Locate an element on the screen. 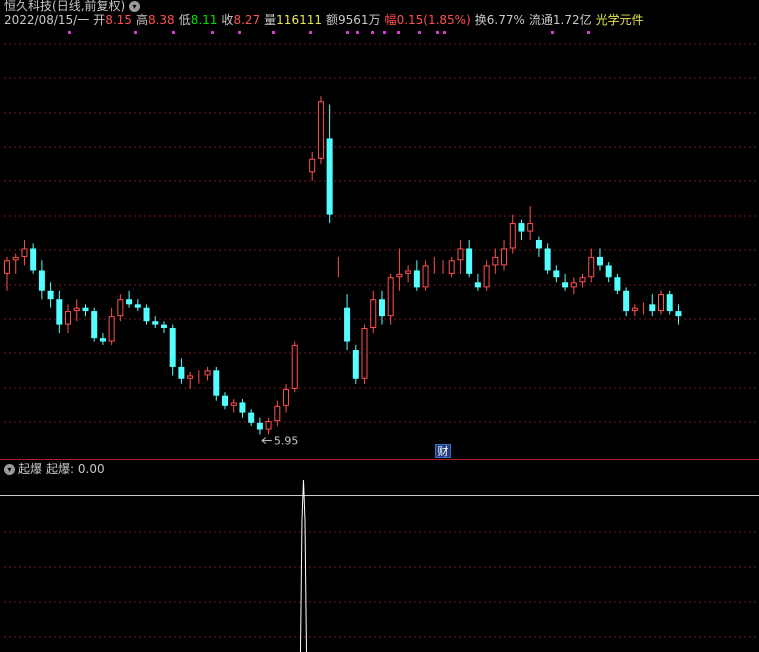 Image resolution: width=759 pixels, height=652 pixels. turnover-value: 6.77% is located at coordinates (505, 20).